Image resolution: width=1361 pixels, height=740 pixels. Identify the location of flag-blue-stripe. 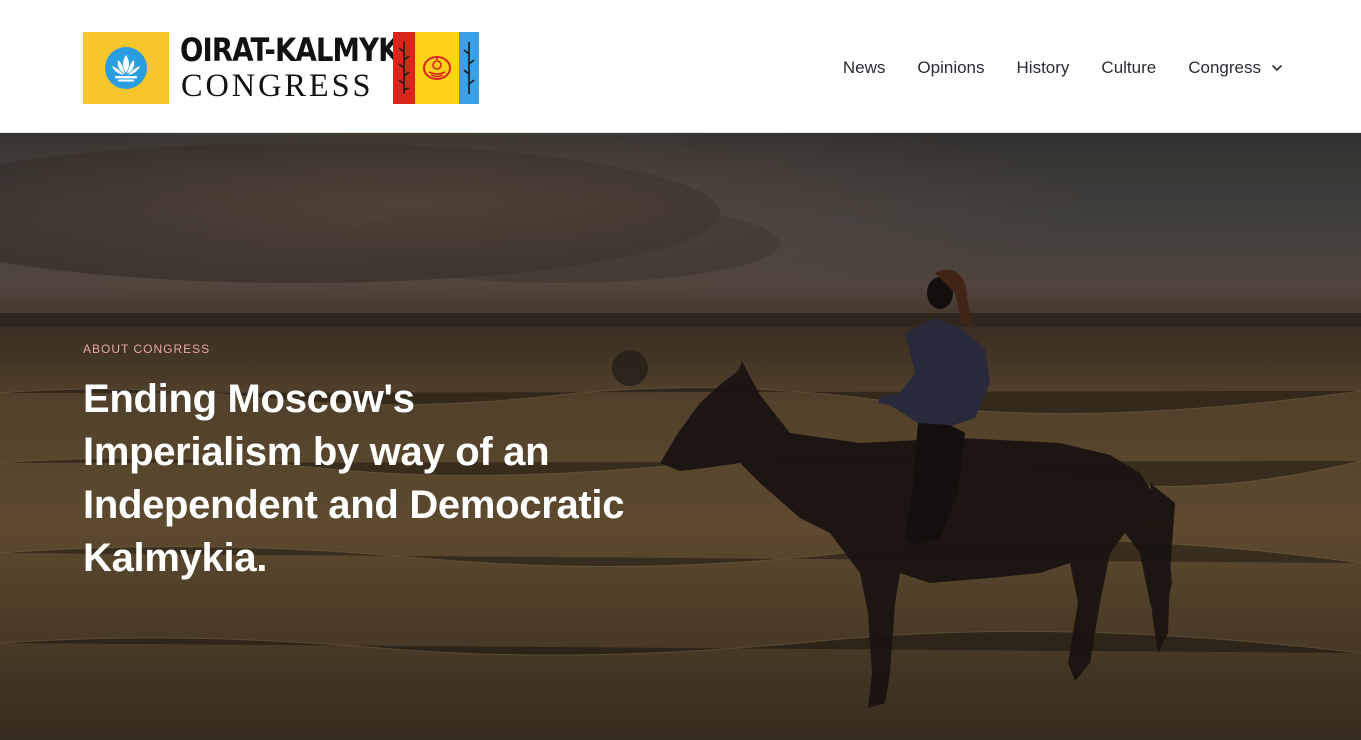
(469, 68).